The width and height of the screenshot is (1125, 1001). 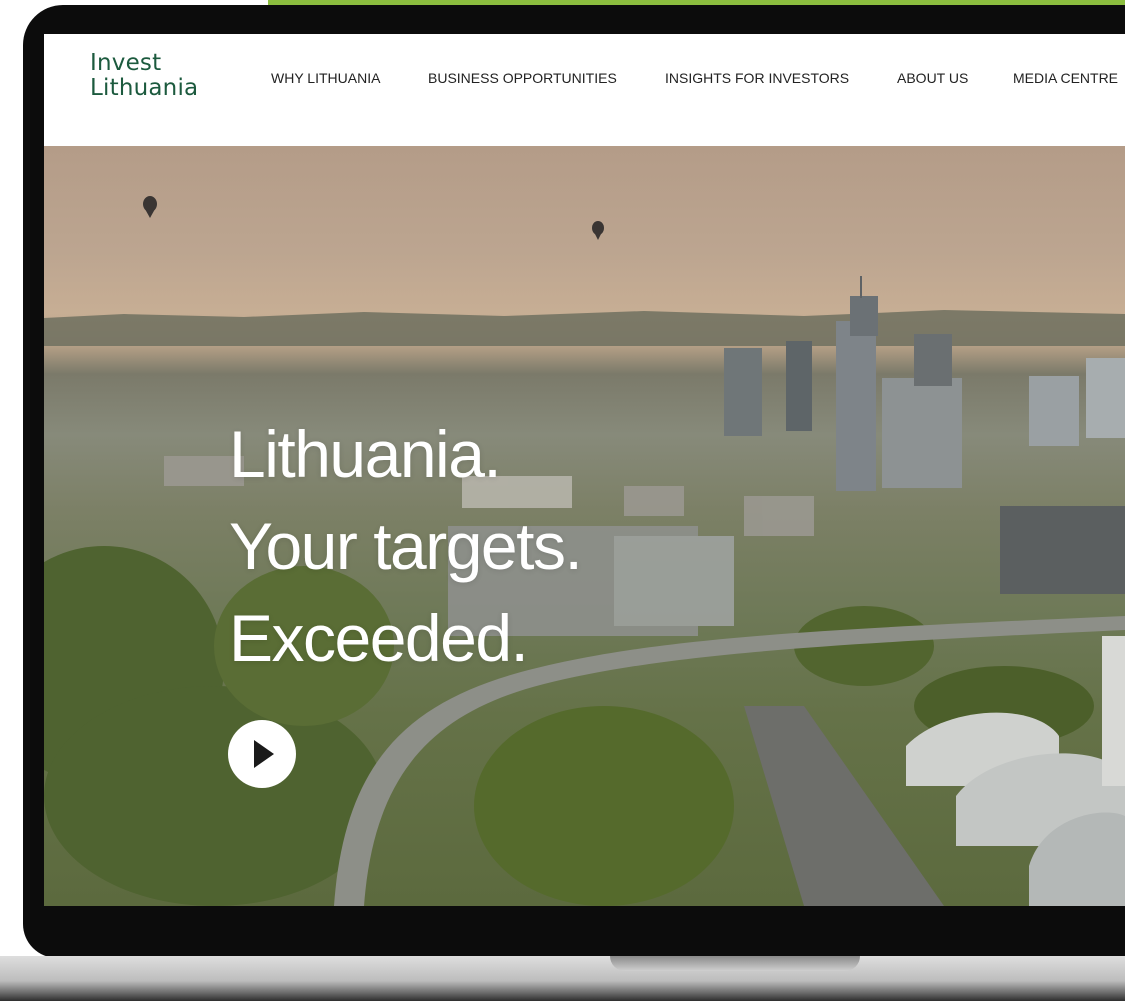 What do you see at coordinates (379, 638) in the screenshot?
I see `hero-headline-line-3: Exceeded.` at bounding box center [379, 638].